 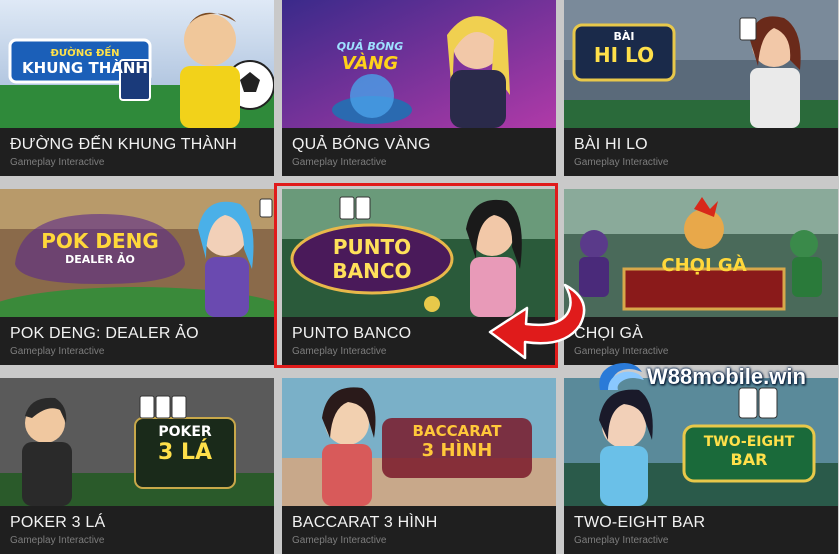 I want to click on game-logo-main: 3 LÁ, so click(x=184, y=452).